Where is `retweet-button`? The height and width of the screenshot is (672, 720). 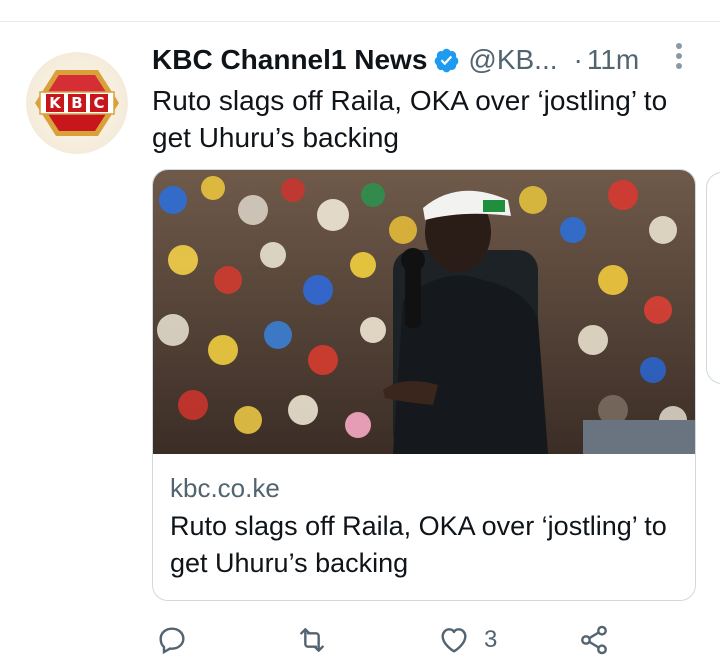 retweet-button is located at coordinates (312, 640).